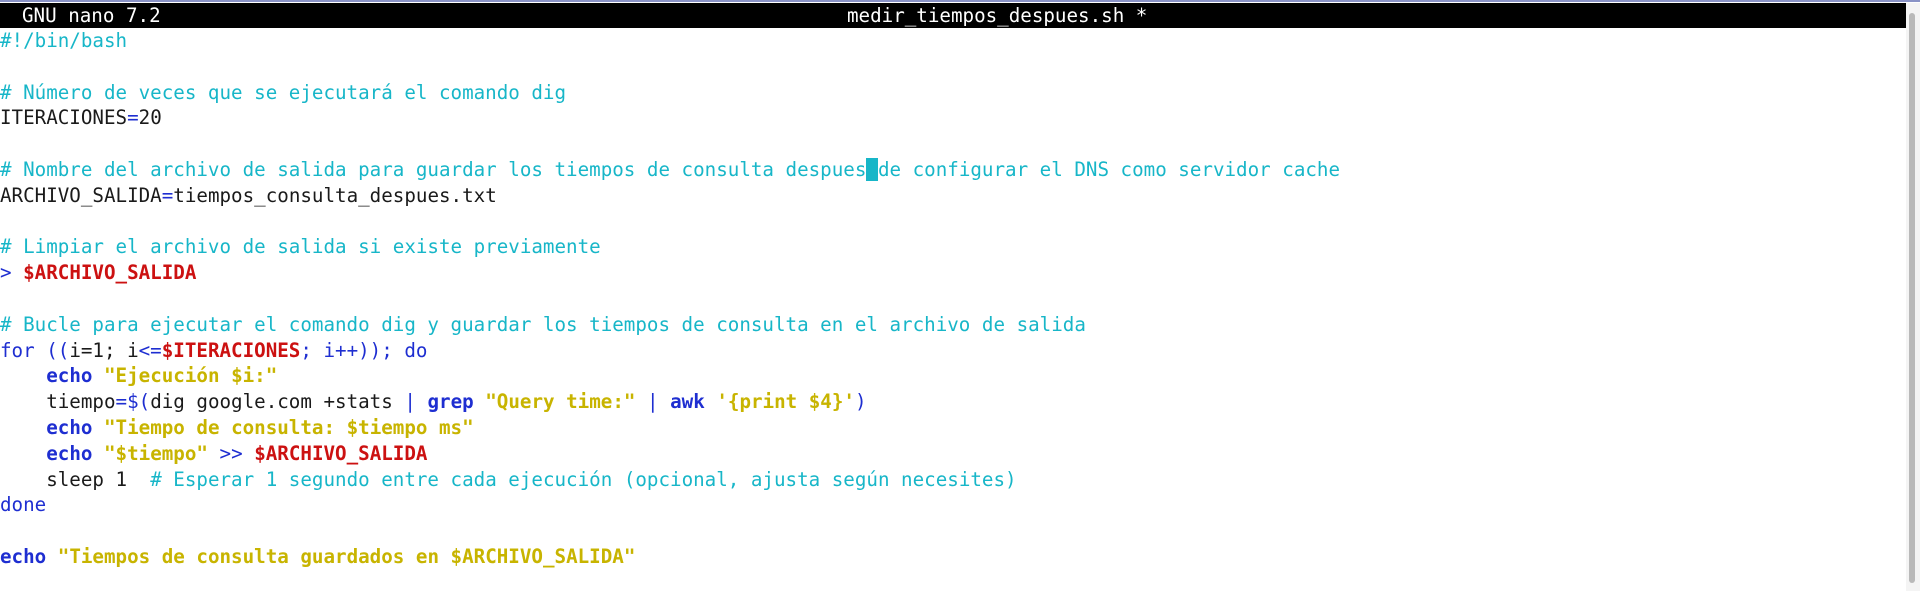 The width and height of the screenshot is (1920, 591). What do you see at coordinates (860, 402) in the screenshot?
I see `code-token-op: )` at bounding box center [860, 402].